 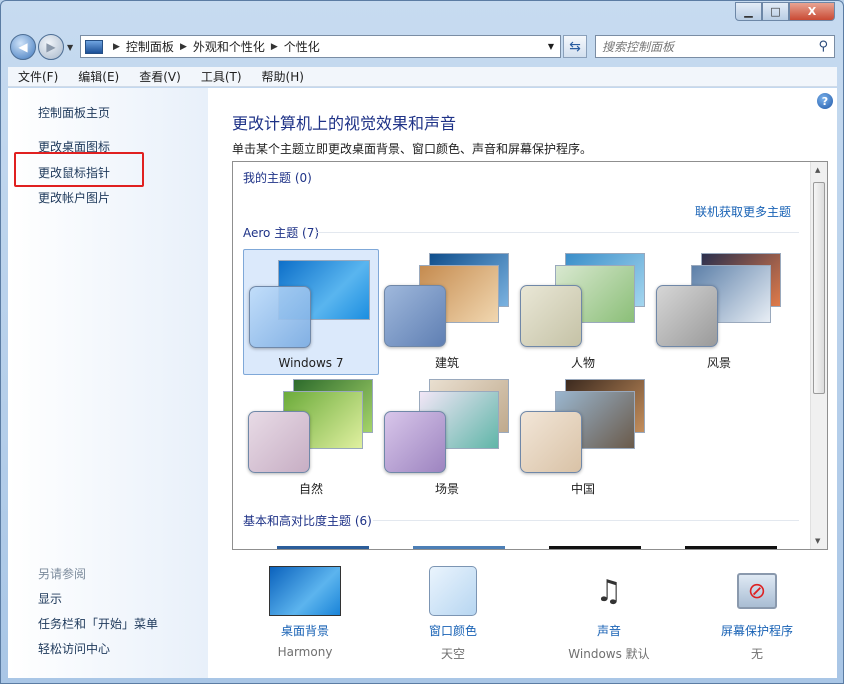 What do you see at coordinates (98, 623) in the screenshot?
I see `see-also-taskbar: 任务栏和「开始」菜单` at bounding box center [98, 623].